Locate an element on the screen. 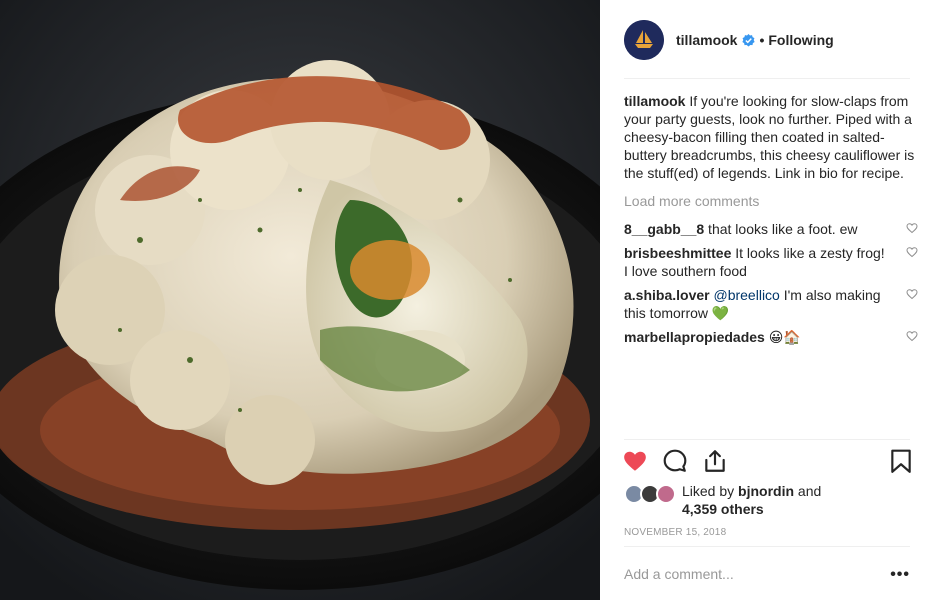 The width and height of the screenshot is (934, 600). more-options-button: ••• is located at coordinates (900, 575).